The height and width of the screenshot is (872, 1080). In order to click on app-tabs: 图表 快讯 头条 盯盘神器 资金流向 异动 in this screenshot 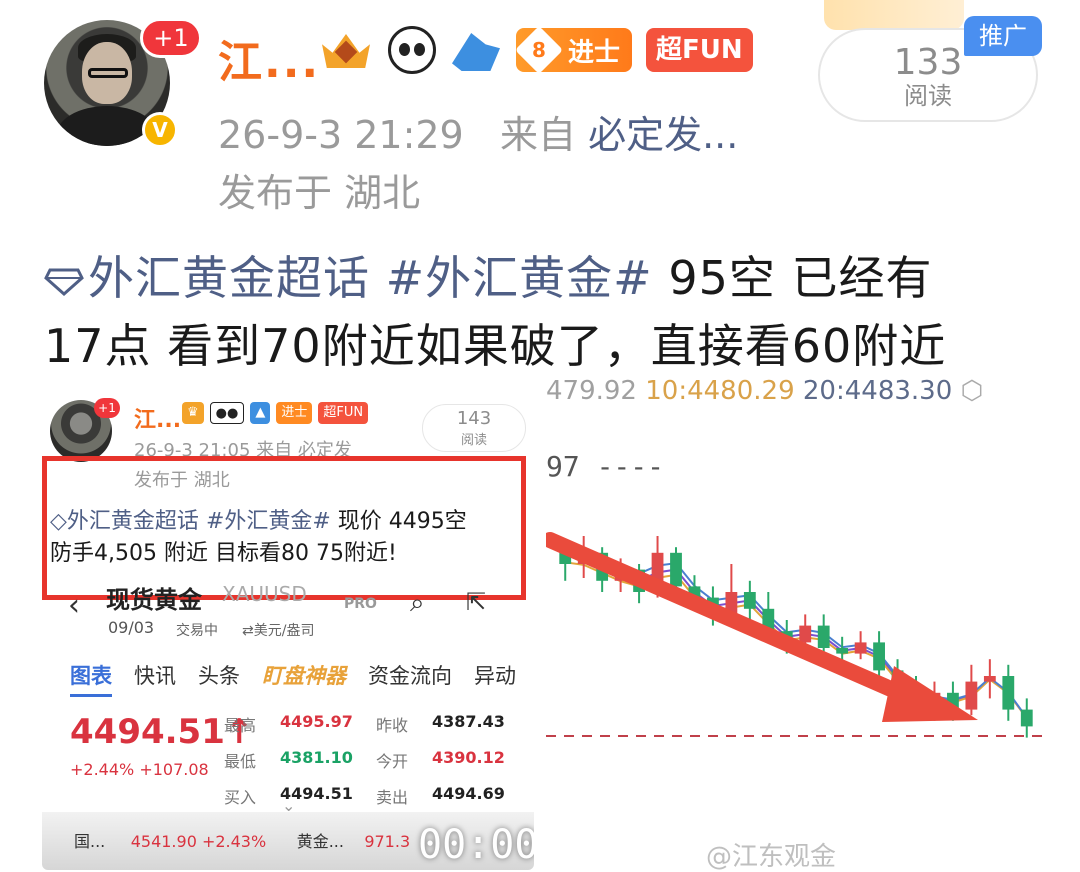, I will do `click(293, 678)`.